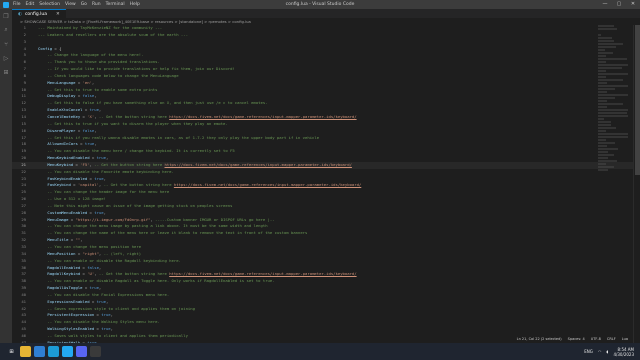  Describe the element at coordinates (326, 83) in the screenshot. I see `code-line: 9 MenuLanguage = 'en',` at that location.